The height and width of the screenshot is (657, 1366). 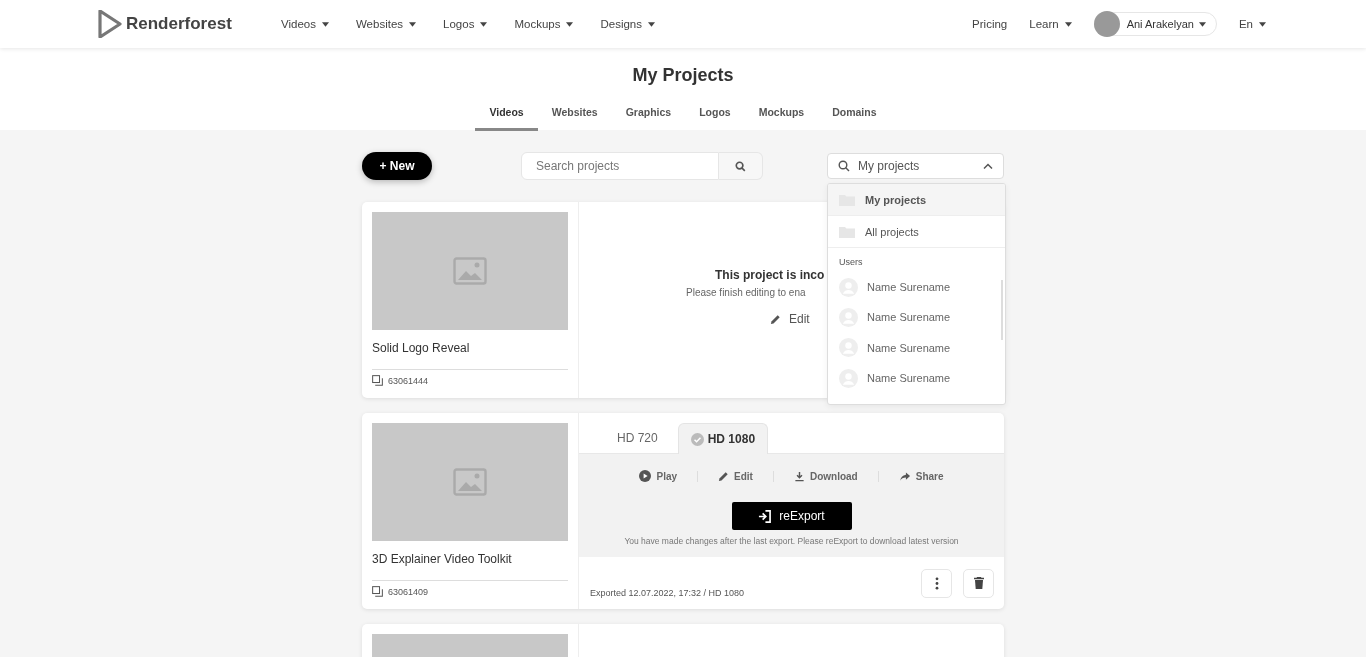 I want to click on format-tab: HD 720, so click(x=637, y=438).